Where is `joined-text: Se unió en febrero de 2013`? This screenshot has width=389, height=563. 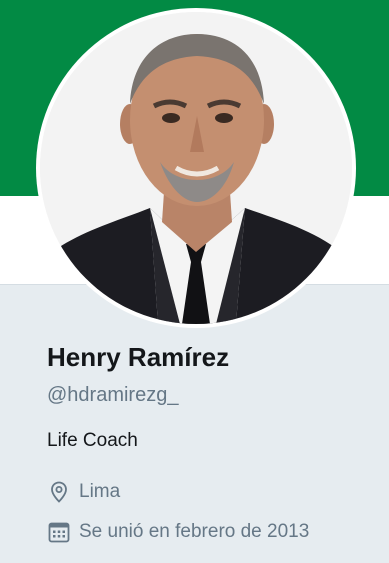 joined-text: Se unió en febrero de 2013 is located at coordinates (194, 531).